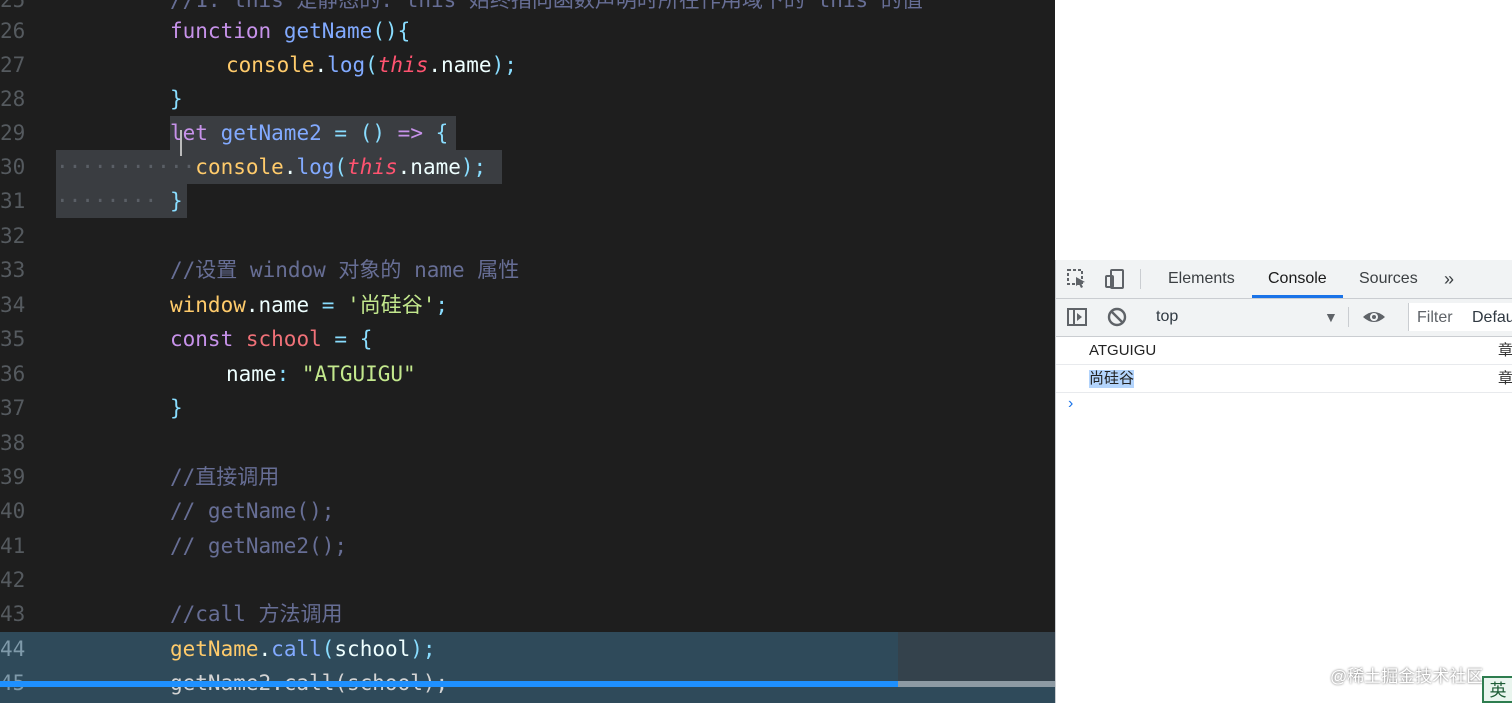 Image resolution: width=1512 pixels, height=705 pixels. Describe the element at coordinates (527, 580) in the screenshot. I see `code-line: 42` at that location.